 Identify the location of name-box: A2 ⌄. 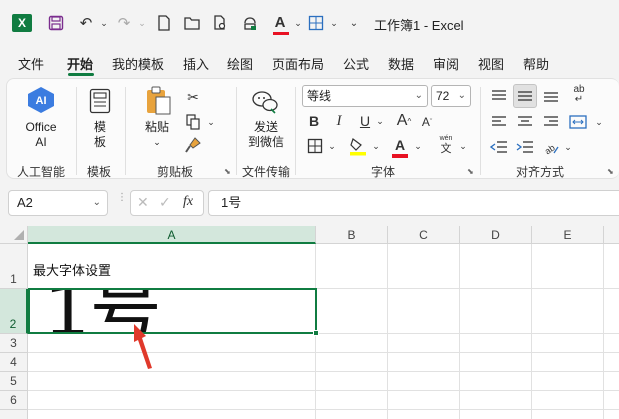
(58, 203).